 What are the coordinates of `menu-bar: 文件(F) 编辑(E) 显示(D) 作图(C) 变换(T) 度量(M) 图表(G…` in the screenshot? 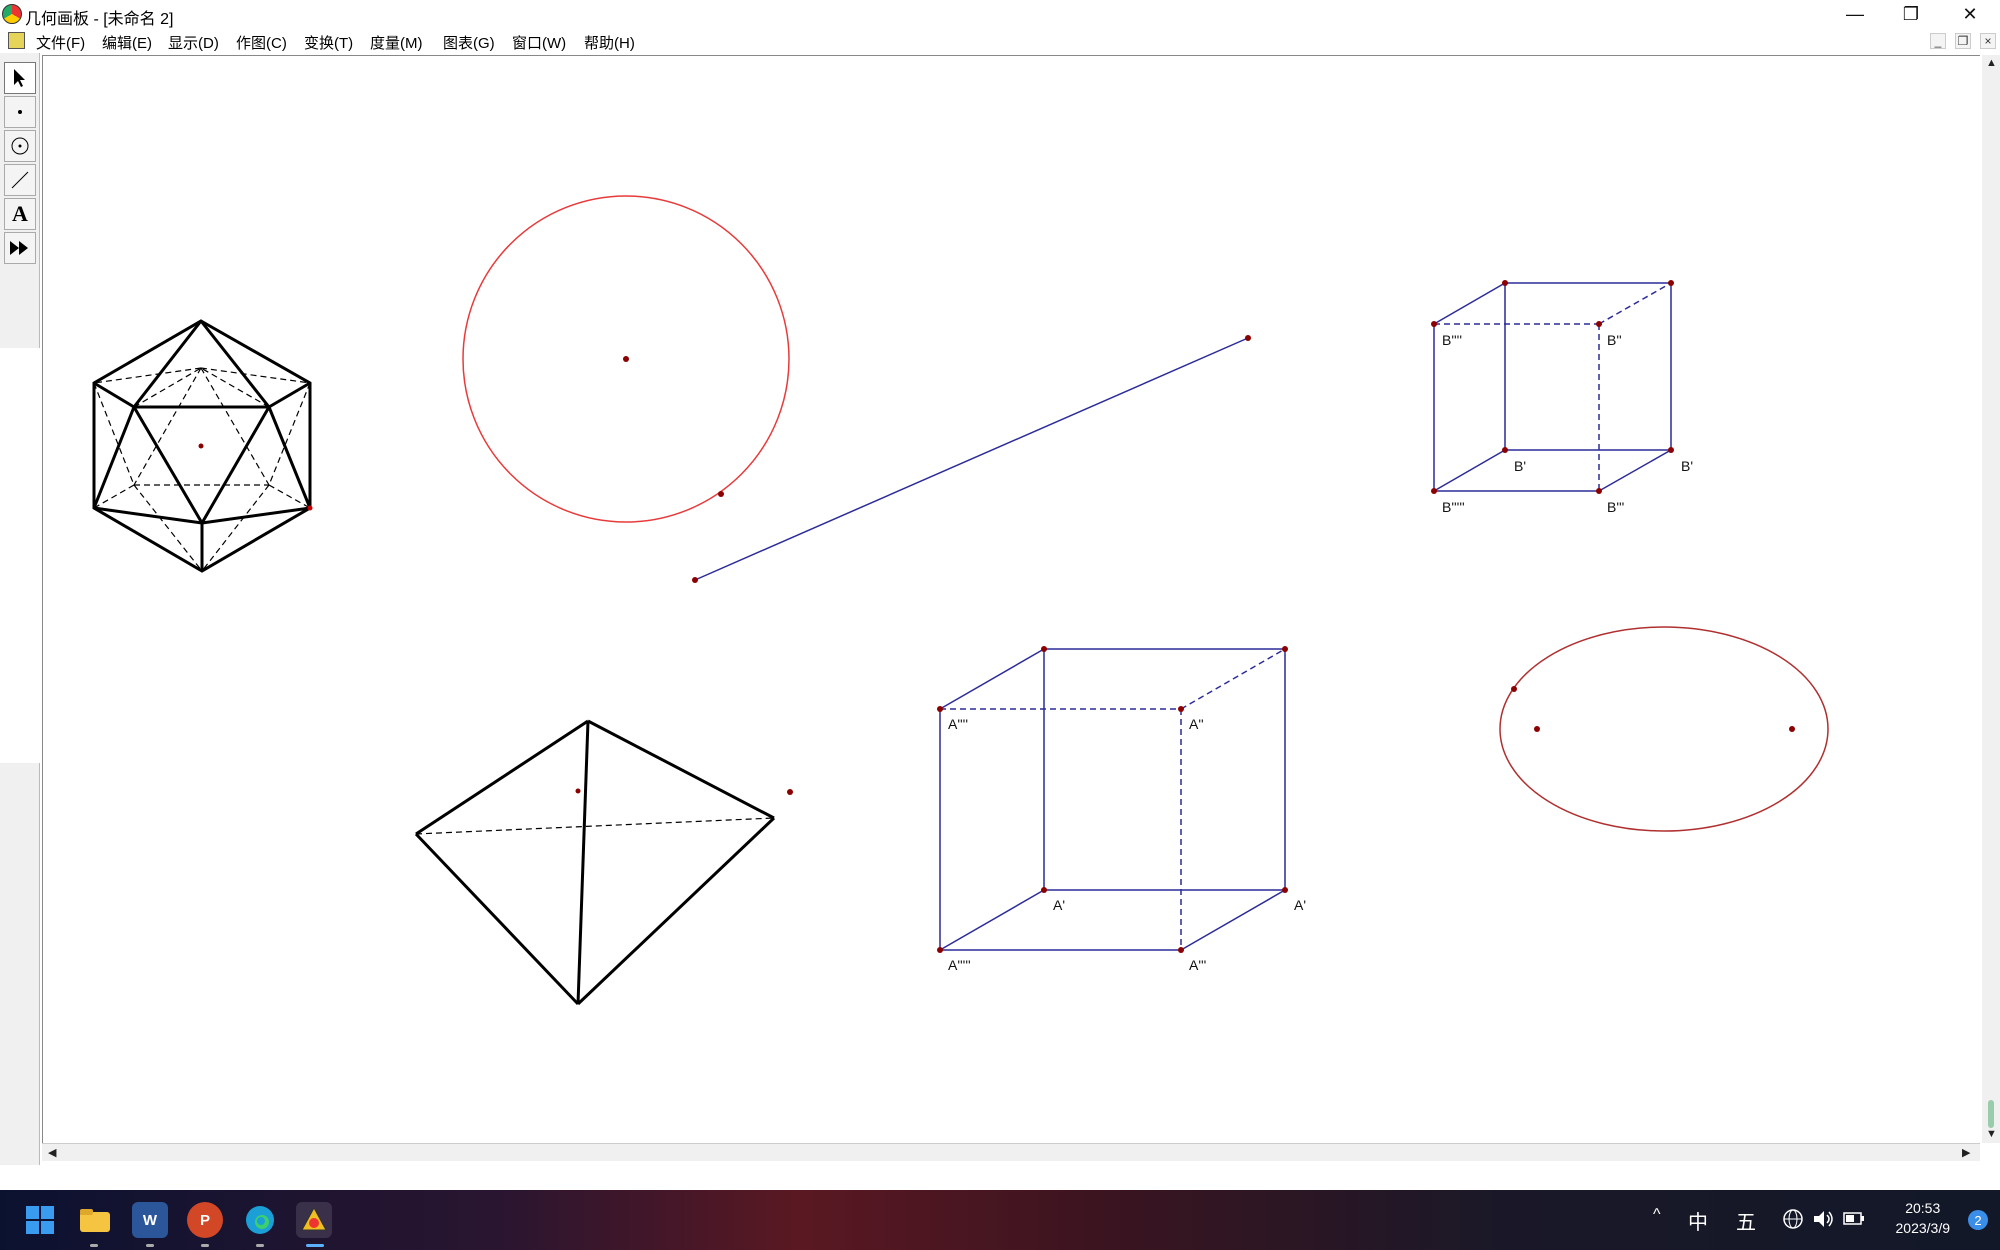 It's located at (1000, 41).